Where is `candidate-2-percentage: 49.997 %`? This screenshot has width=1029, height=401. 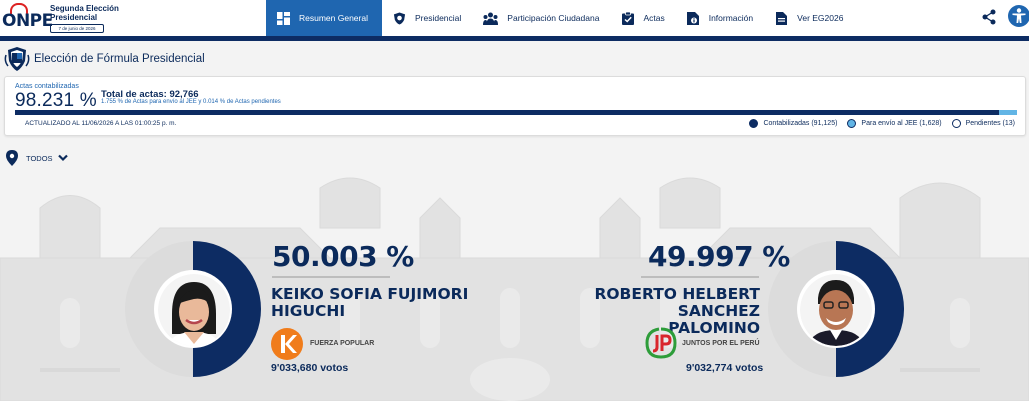 candidate-2-percentage: 49.997 % is located at coordinates (719, 256).